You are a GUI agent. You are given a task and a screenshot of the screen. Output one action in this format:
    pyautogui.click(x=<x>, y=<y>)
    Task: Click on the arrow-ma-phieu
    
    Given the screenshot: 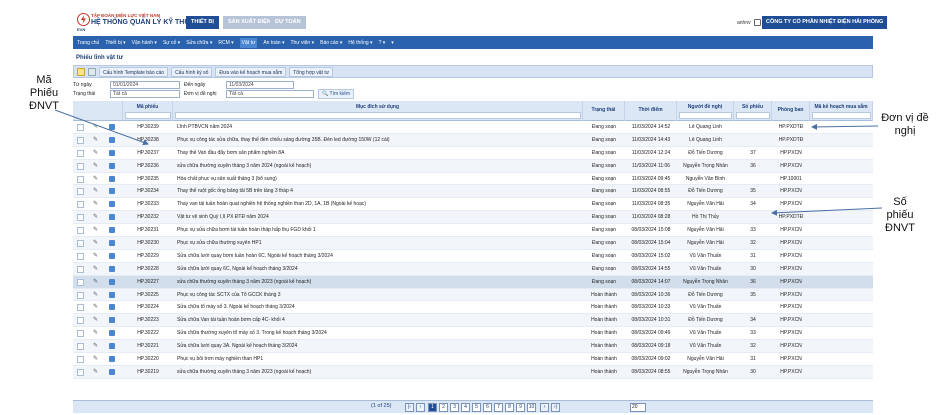 What is the action you would take?
    pyautogui.click(x=101, y=127)
    